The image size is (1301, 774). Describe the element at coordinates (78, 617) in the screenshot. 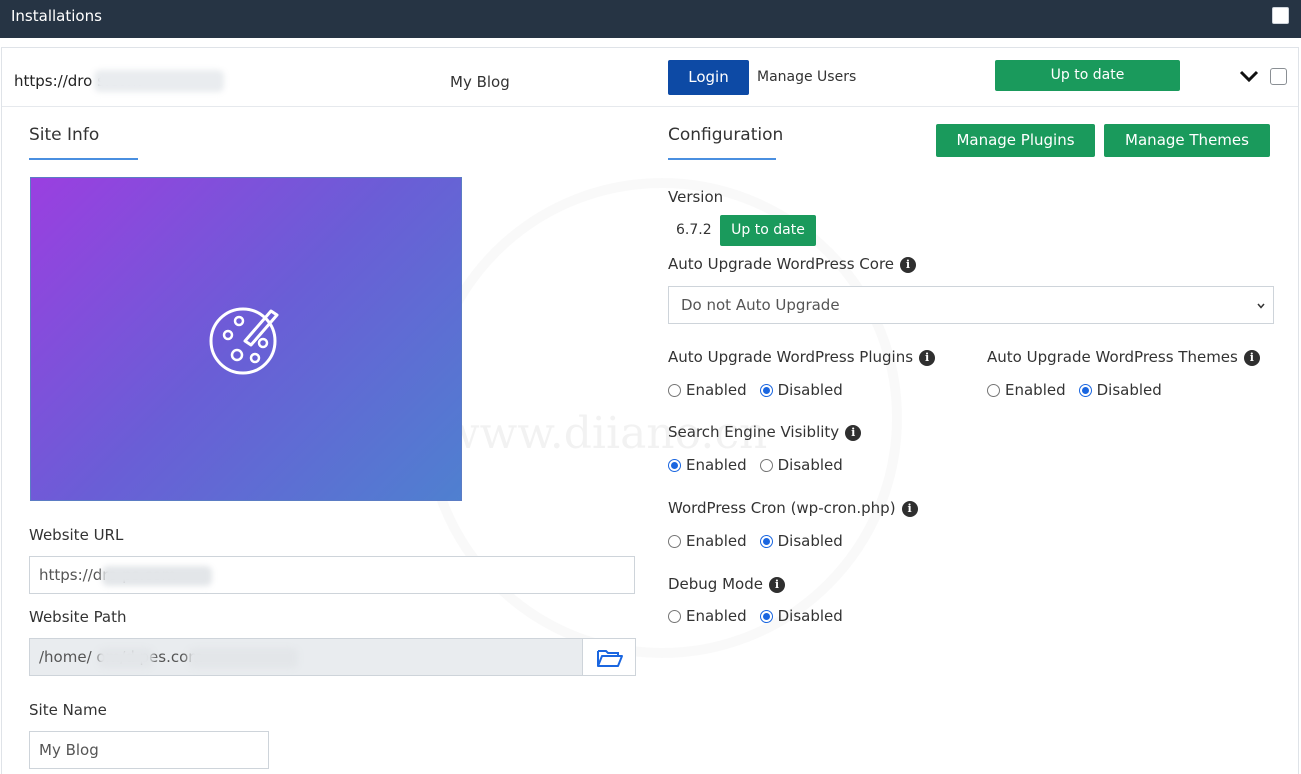

I see `website-path-label: Website Path` at that location.